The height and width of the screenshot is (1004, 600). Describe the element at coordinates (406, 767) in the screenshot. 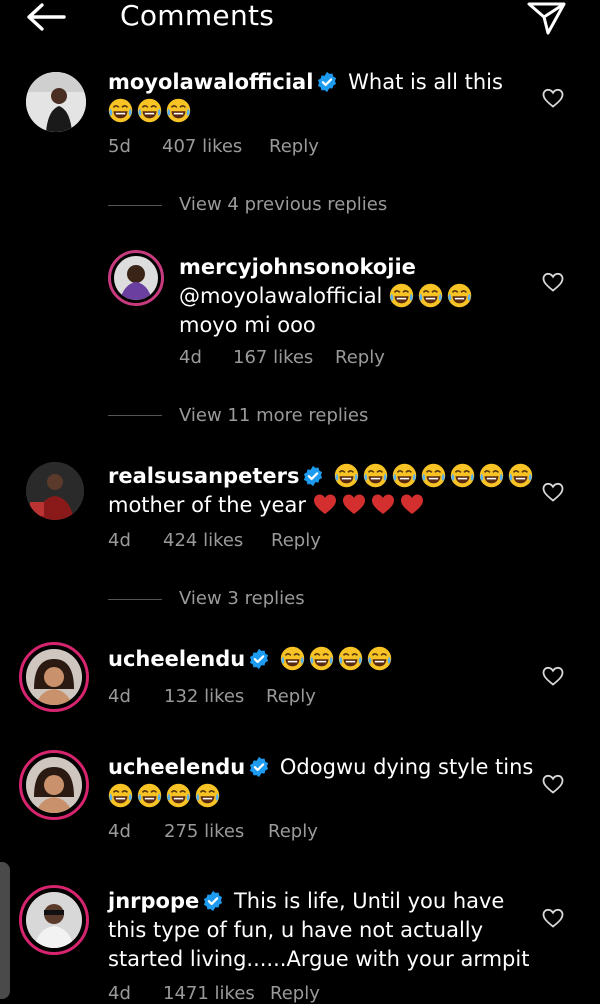

I see `comment-text: Odogwu dying style tins` at that location.